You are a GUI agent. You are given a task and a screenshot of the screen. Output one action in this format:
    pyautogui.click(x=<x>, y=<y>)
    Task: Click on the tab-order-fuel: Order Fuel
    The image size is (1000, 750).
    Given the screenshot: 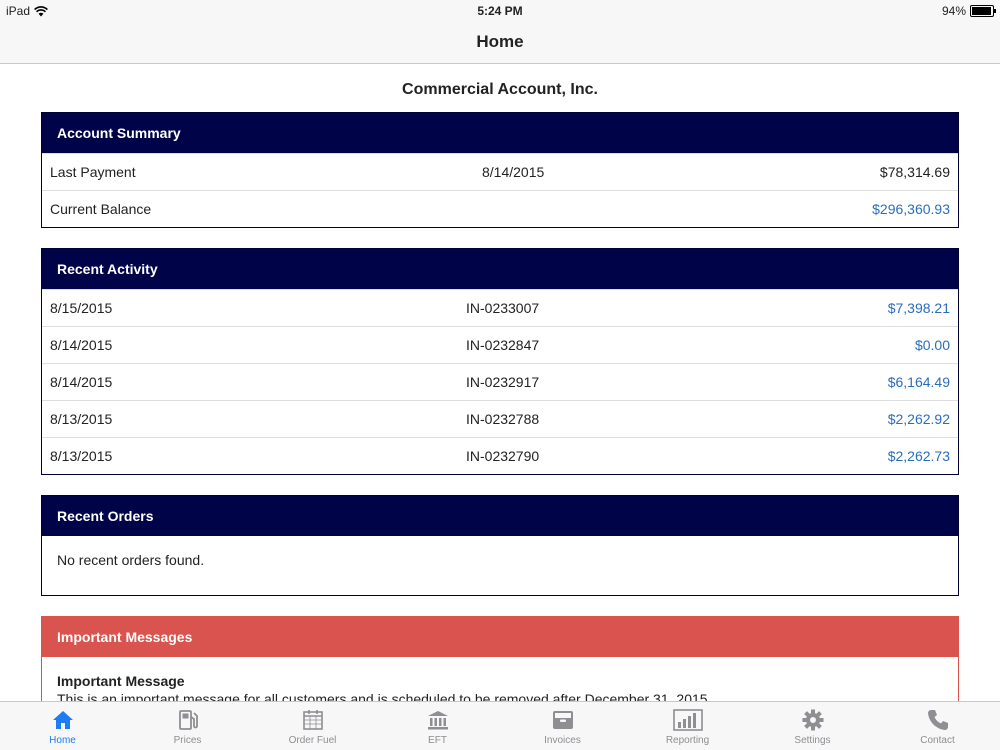 What is the action you would take?
    pyautogui.click(x=312, y=726)
    